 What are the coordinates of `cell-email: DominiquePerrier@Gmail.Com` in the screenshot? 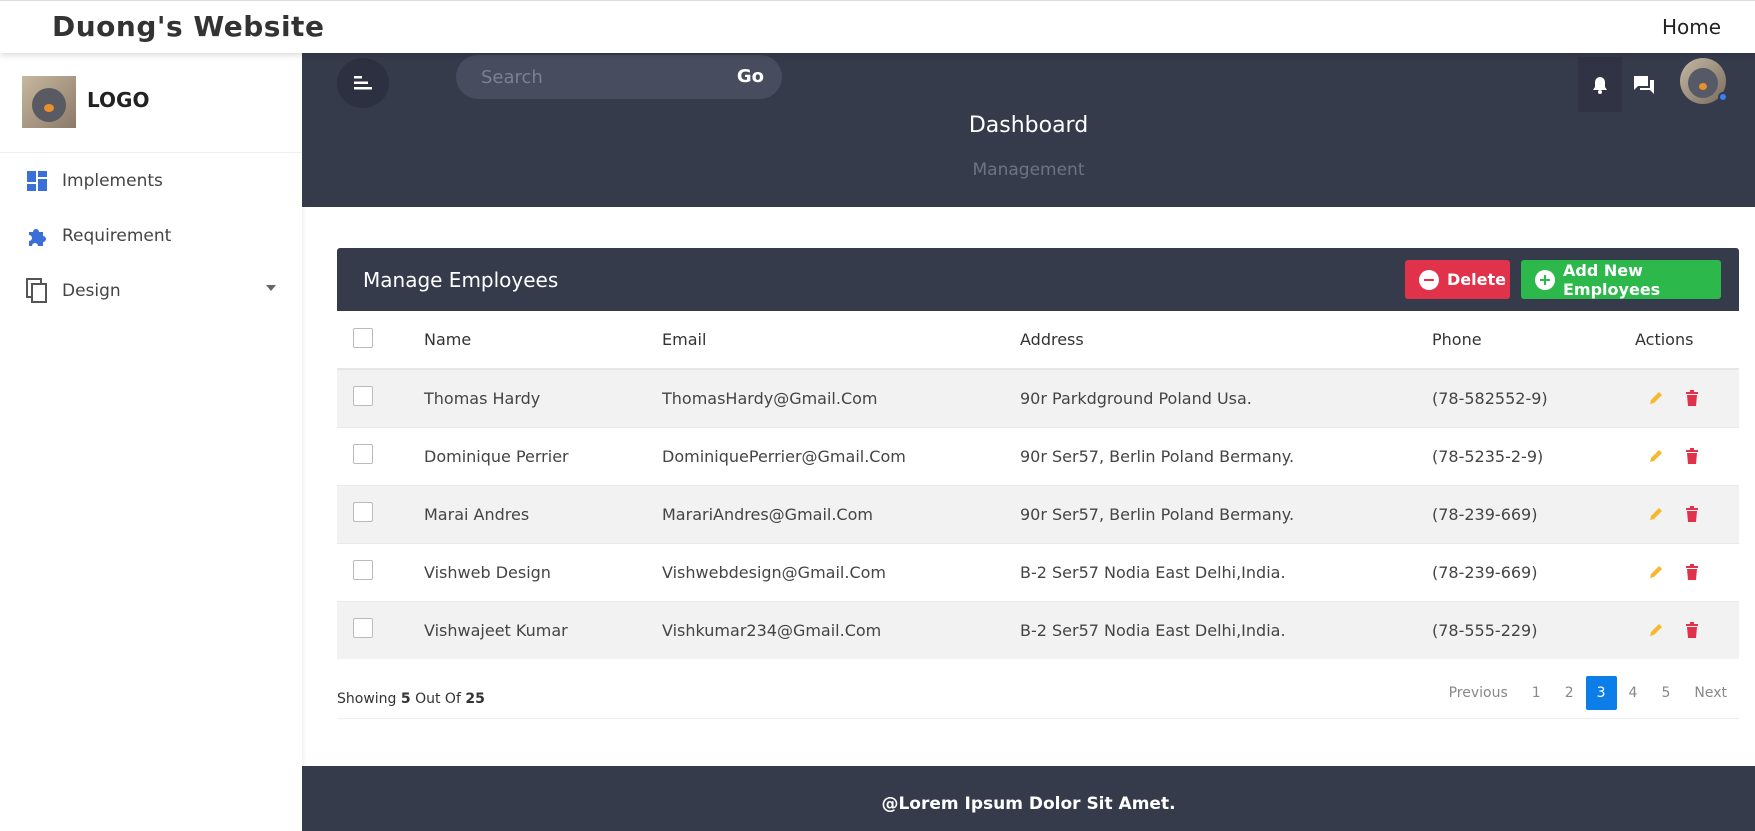 It's located at (840, 455).